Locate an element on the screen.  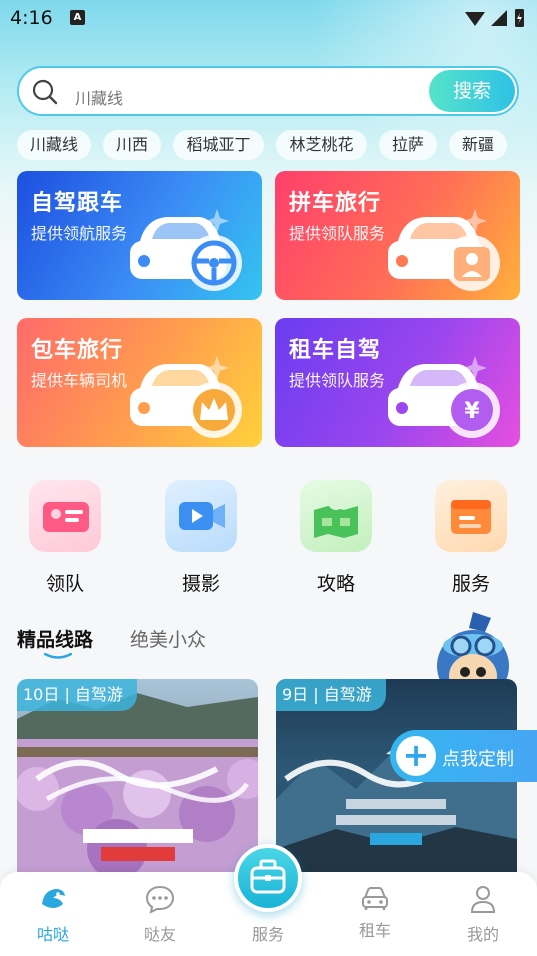
service-card-self-drive: 自驾跟车 提供领航服务 is located at coordinates (139, 235).